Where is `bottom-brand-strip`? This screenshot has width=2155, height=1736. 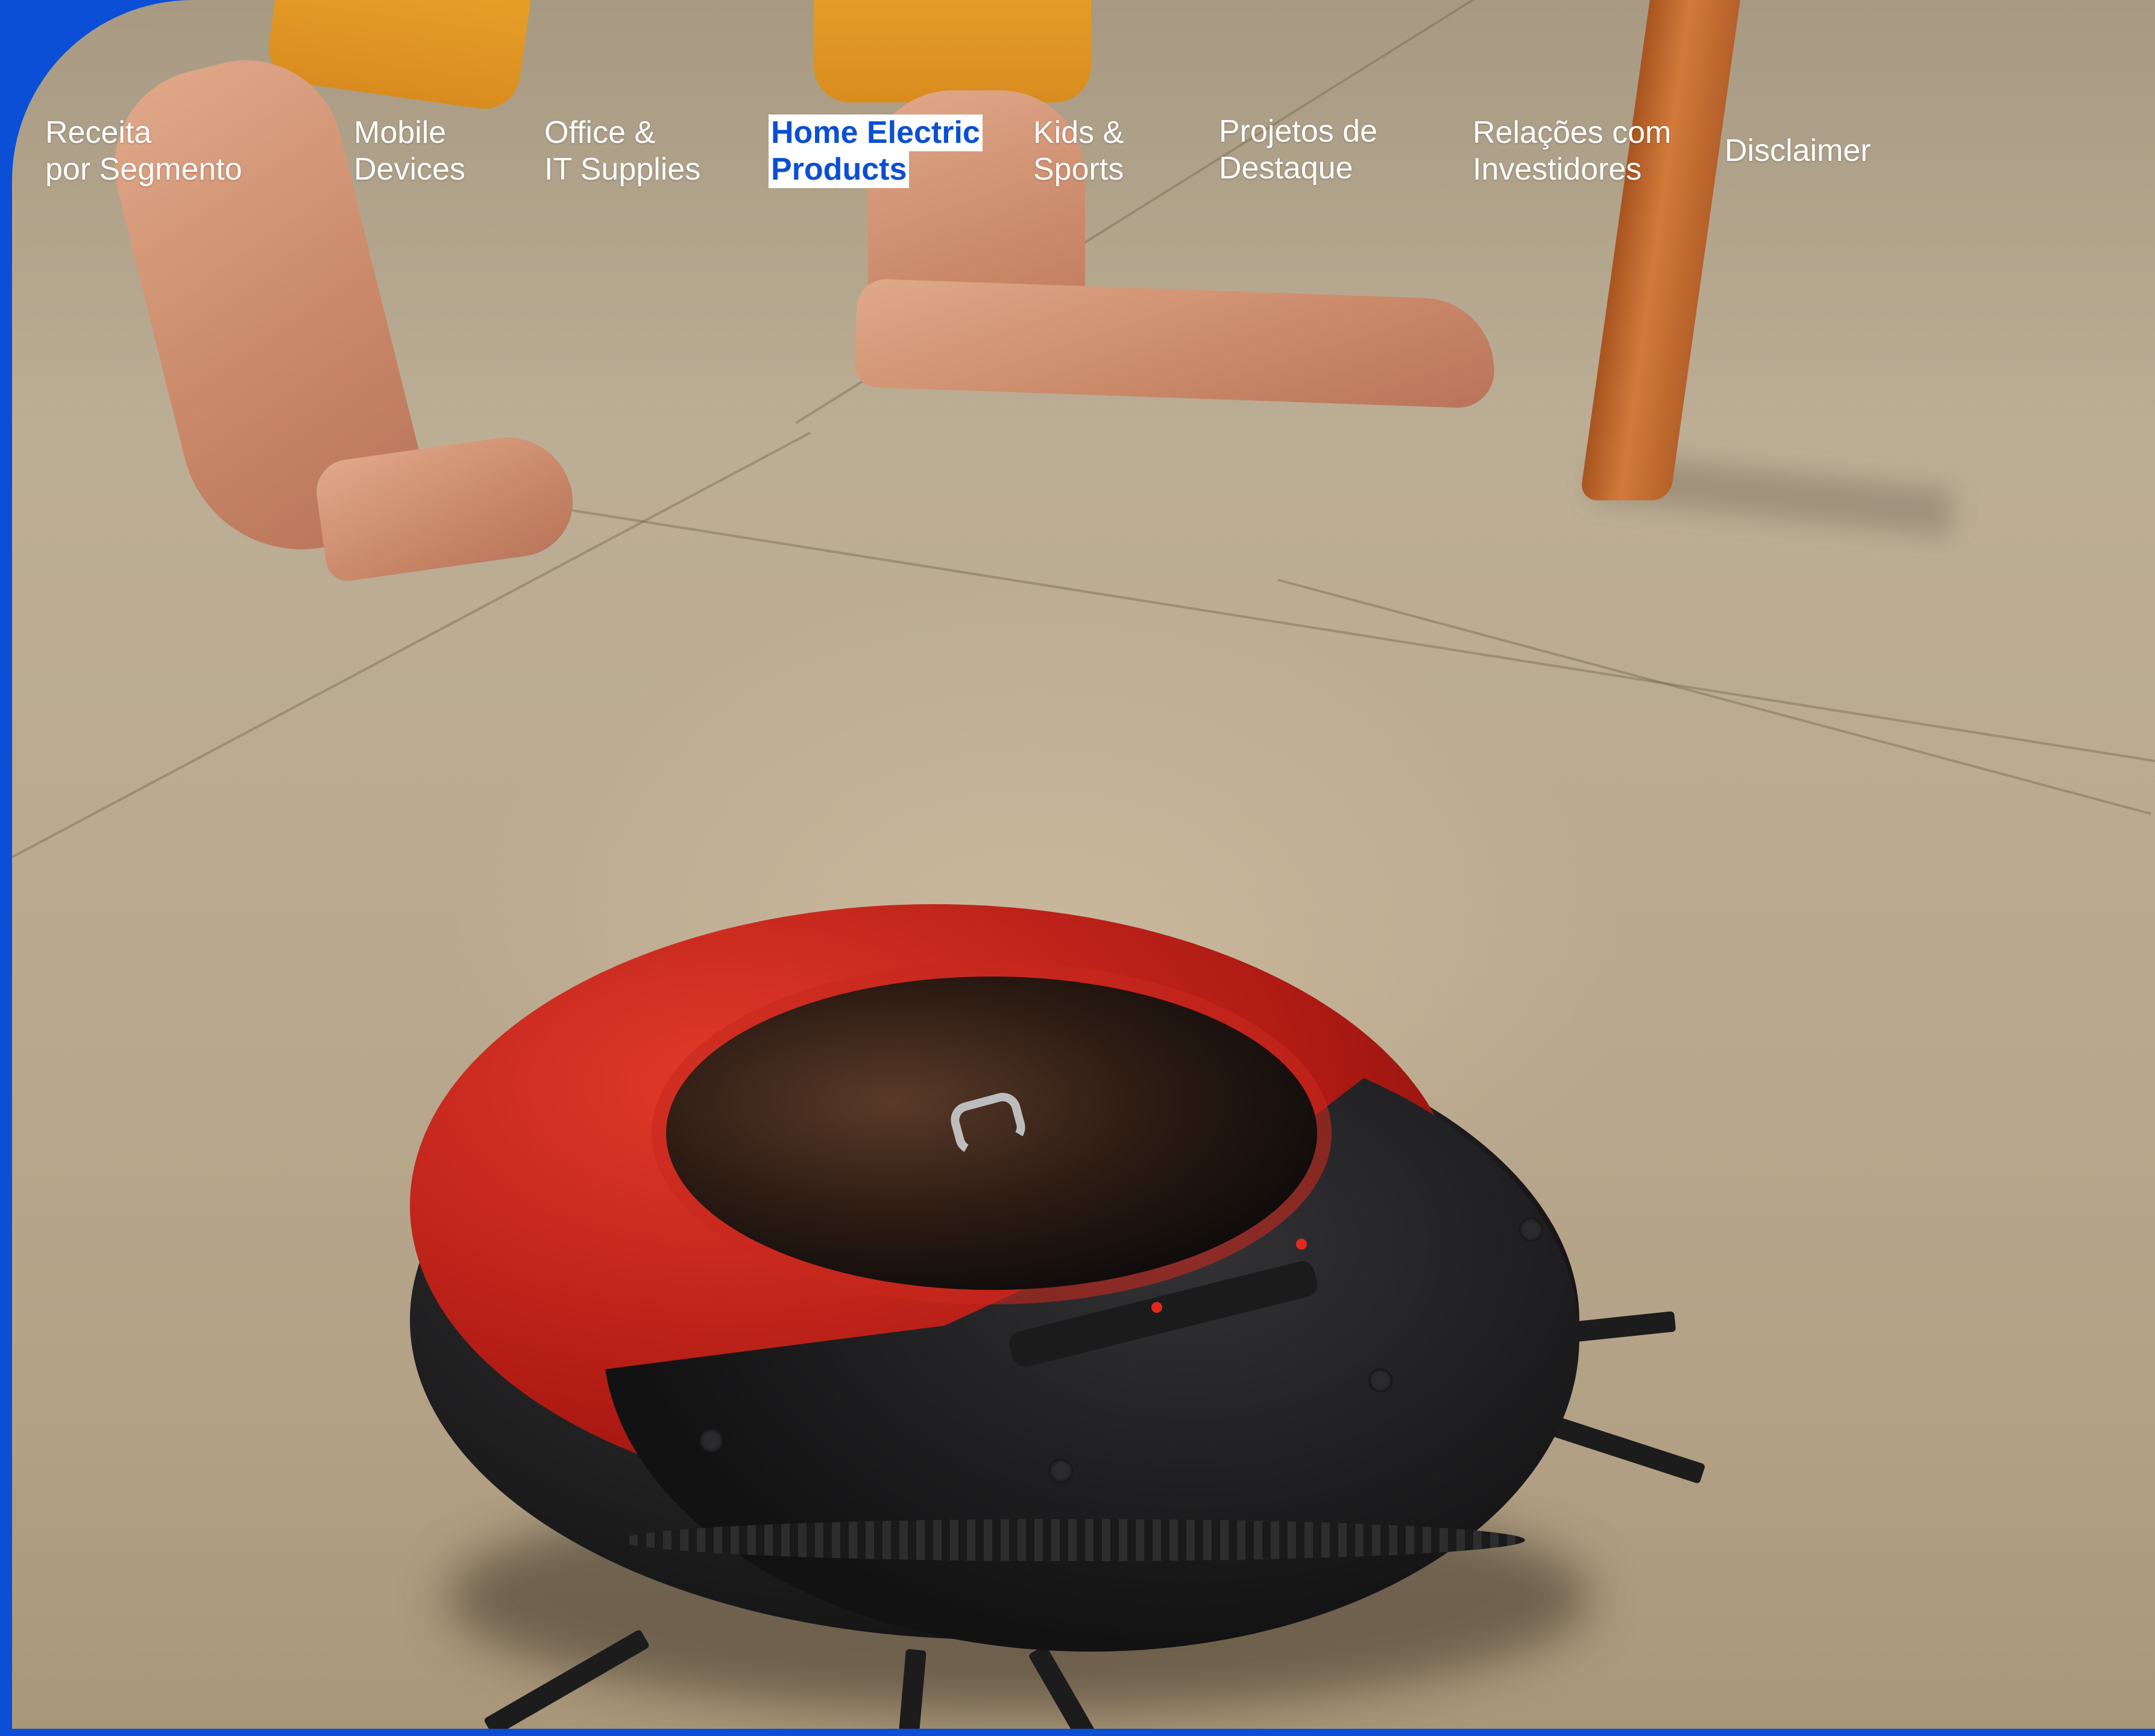
bottom-brand-strip is located at coordinates (1077, 1732).